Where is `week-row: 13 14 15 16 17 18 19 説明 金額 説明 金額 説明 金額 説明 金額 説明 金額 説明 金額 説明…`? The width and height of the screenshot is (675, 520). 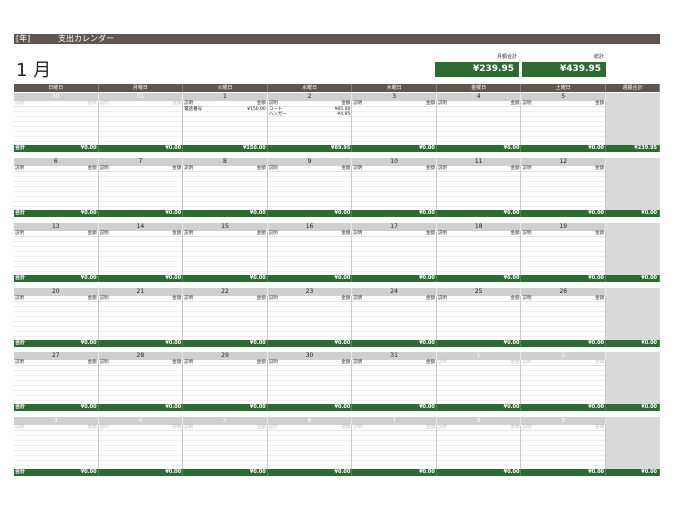
week-row: 13 14 15 16 17 18 19 説明 金額 説明 金額 説明 金額 説明 金額 説明 金額 説明 金額 説明… is located at coordinates (337, 253).